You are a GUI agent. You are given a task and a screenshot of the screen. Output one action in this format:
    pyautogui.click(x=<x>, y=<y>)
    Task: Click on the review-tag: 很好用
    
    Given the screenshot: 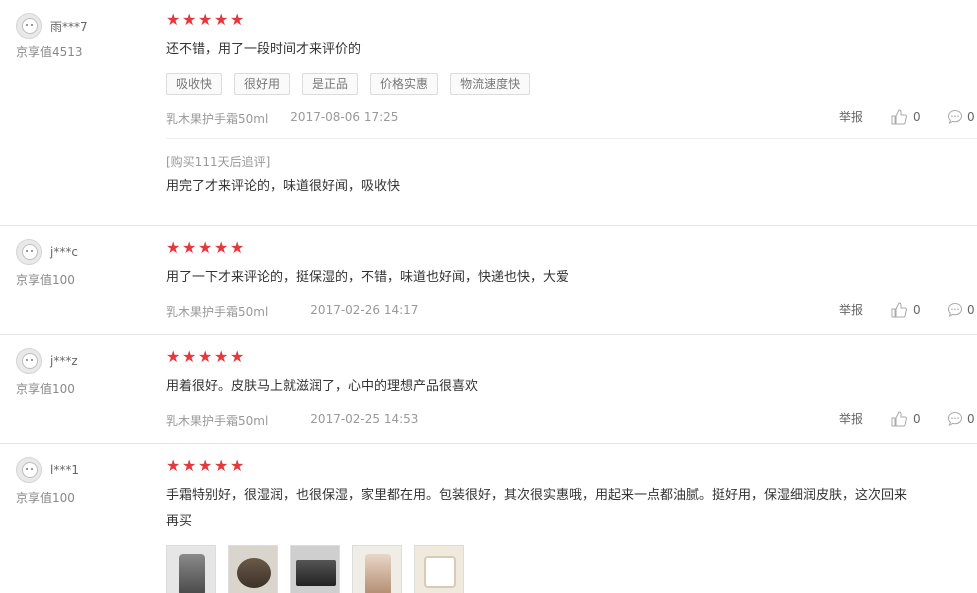 What is the action you would take?
    pyautogui.click(x=262, y=84)
    